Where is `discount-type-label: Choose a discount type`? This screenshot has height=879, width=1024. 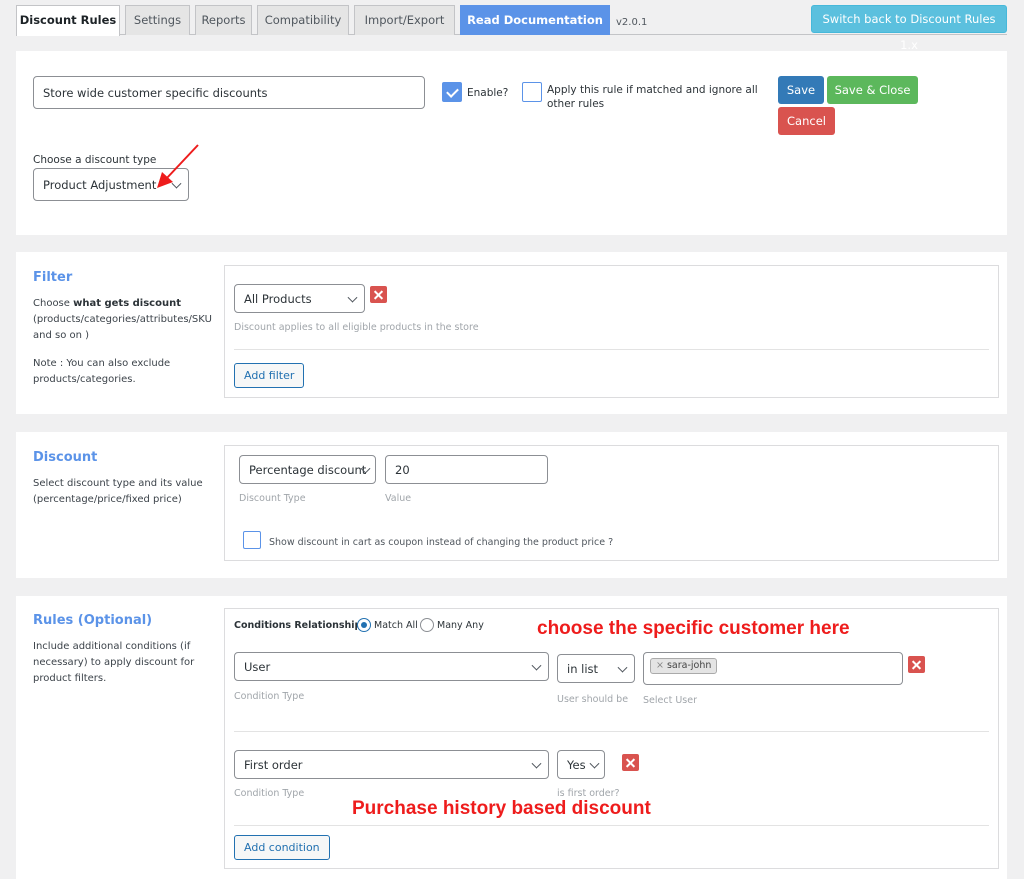
discount-type-label: Choose a discount type is located at coordinates (95, 160).